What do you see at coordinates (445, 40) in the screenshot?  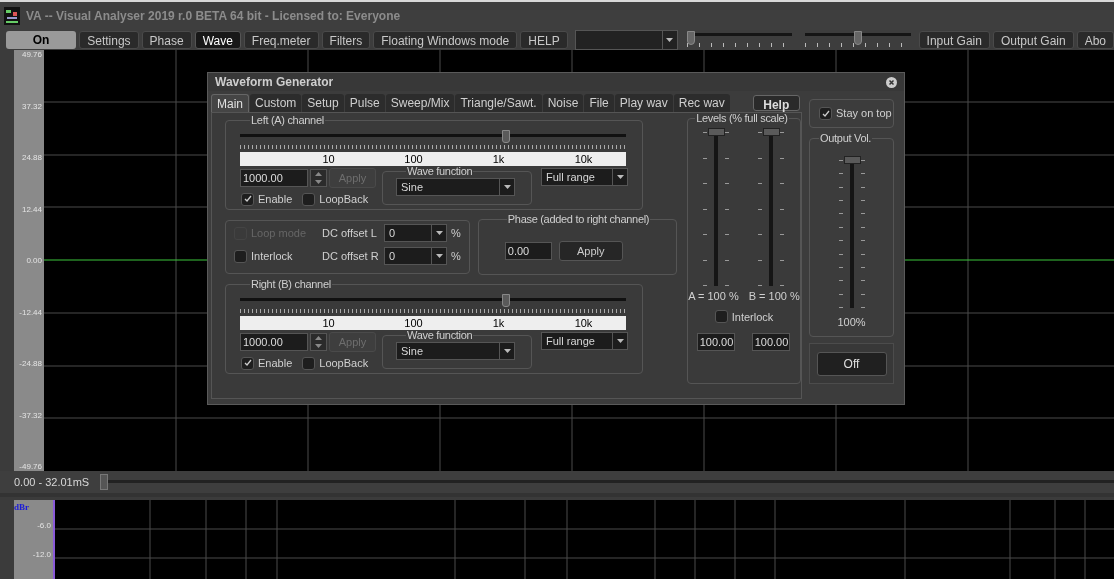 I see `toolbar-button: Floating Windows mode` at bounding box center [445, 40].